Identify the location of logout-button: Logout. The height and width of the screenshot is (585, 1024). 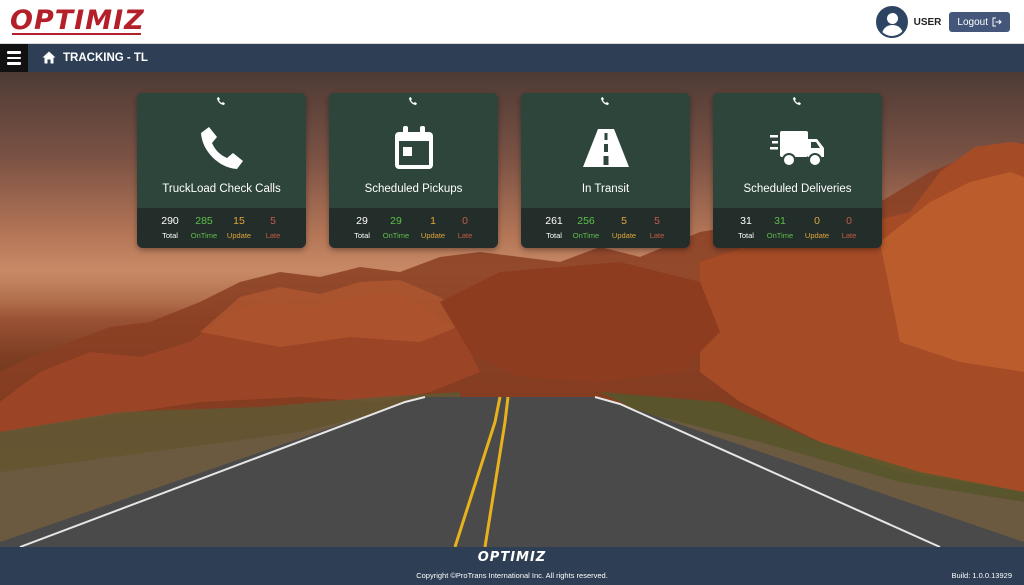
(979, 22).